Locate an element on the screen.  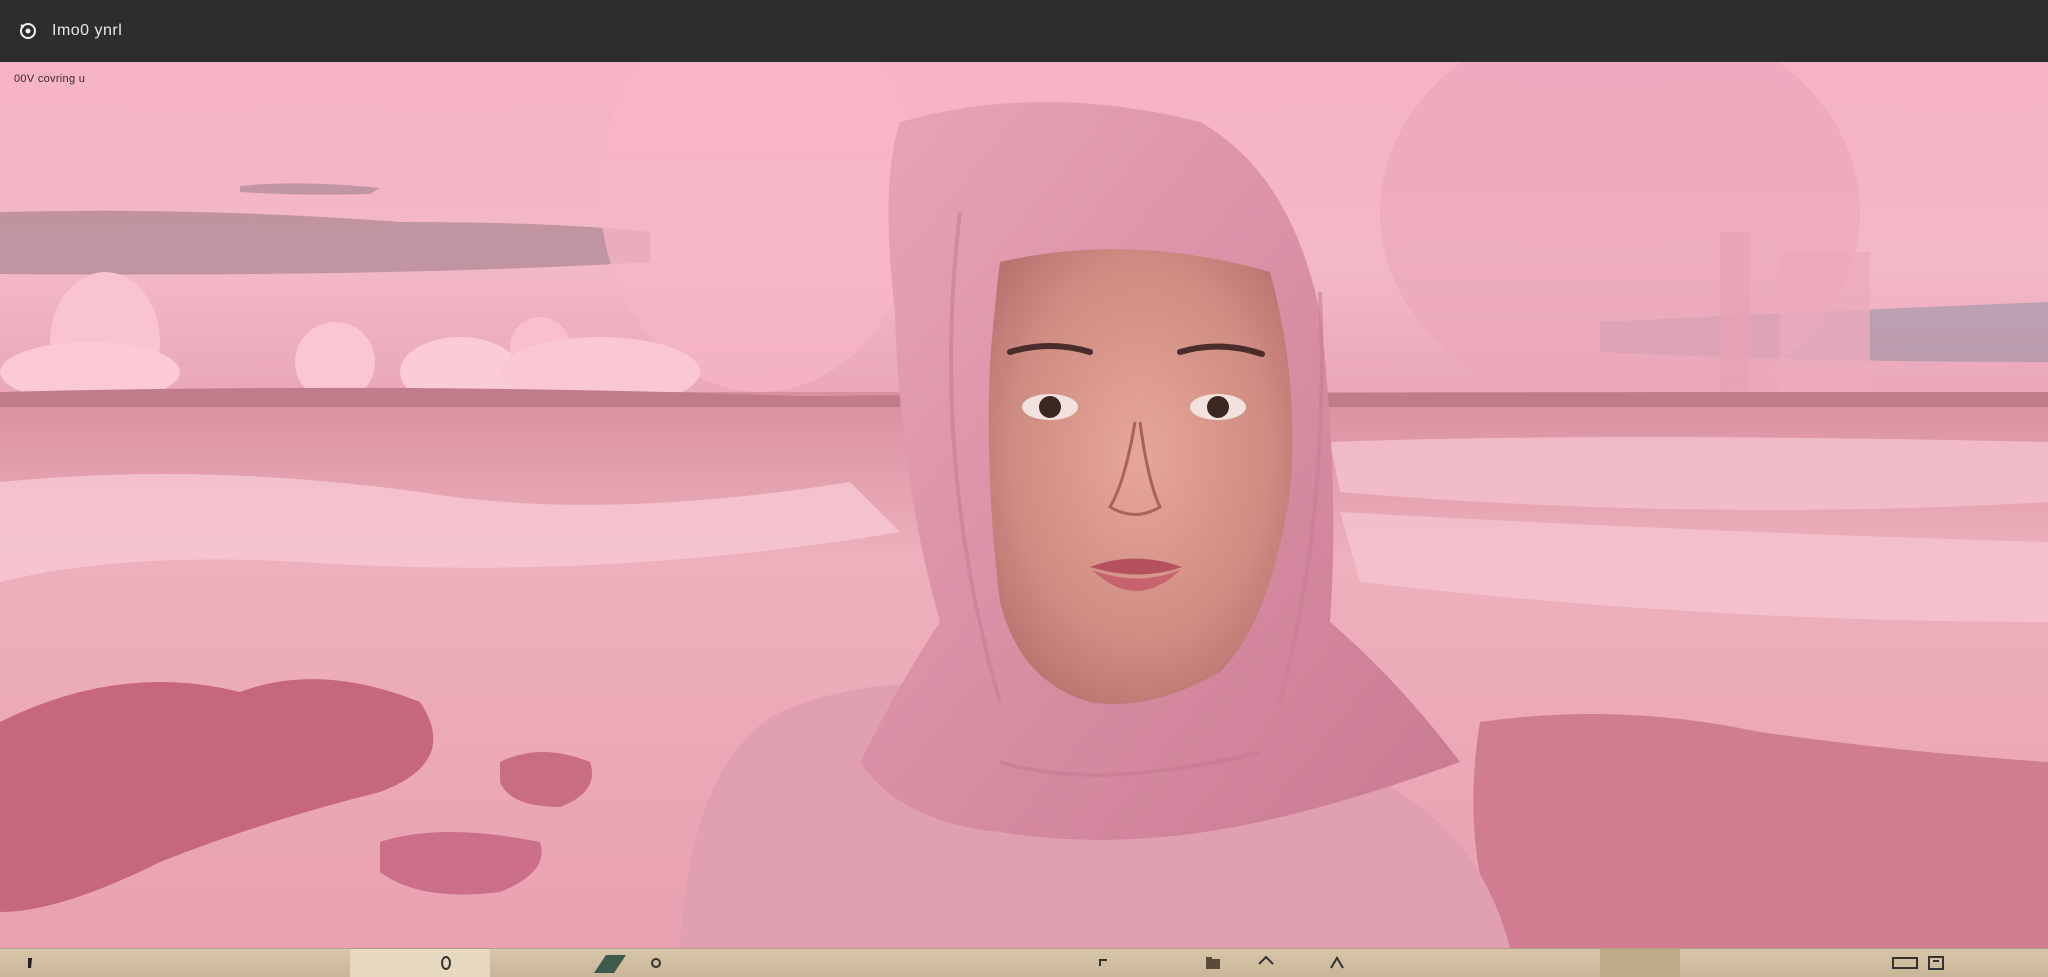
title-bar: Imo0 ynrl is located at coordinates (1024, 31).